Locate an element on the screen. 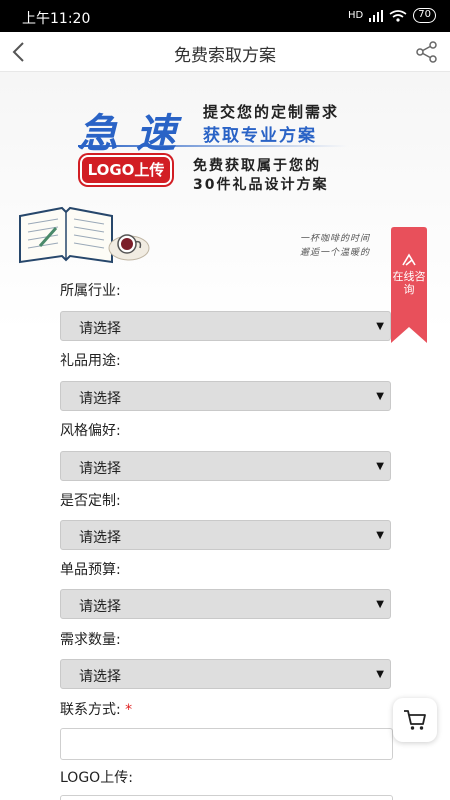 The height and width of the screenshot is (800, 450). banner-line-4: 30件礼品设计方案 is located at coordinates (261, 185).